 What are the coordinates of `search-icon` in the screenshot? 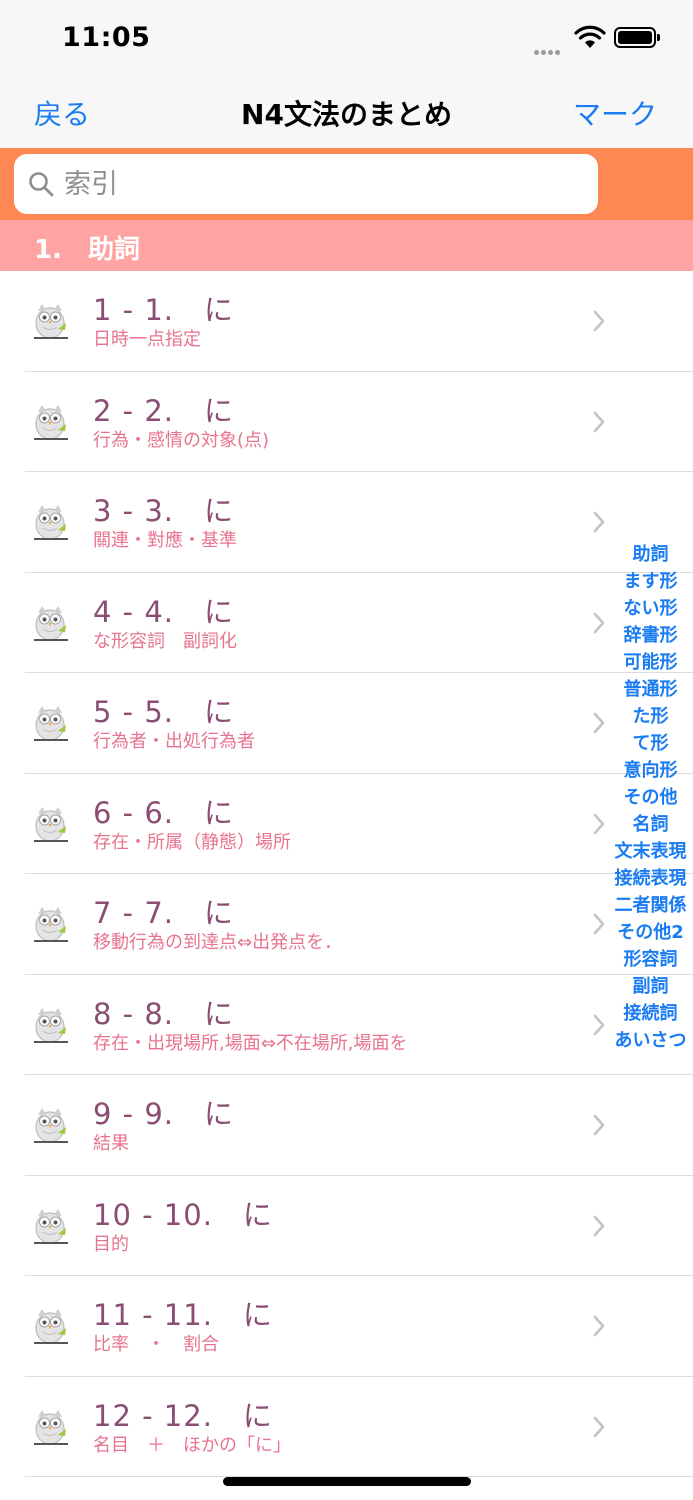 It's located at (41, 184).